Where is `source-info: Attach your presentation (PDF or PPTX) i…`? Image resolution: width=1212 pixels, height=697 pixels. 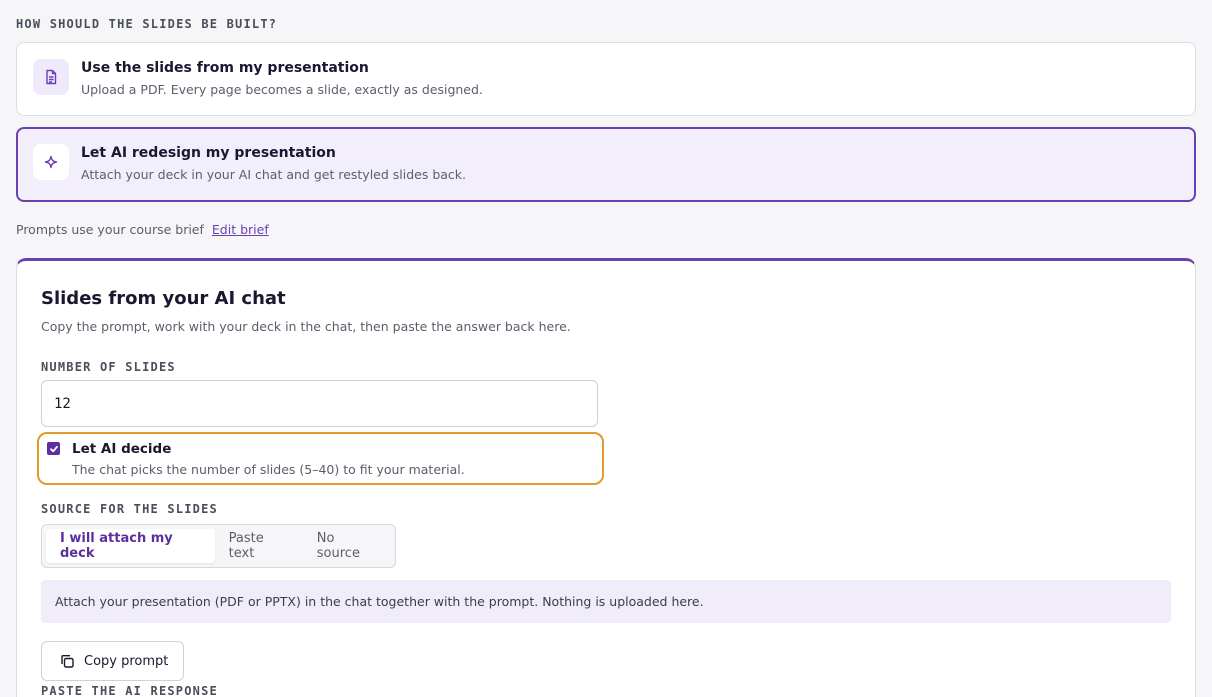
source-info: Attach your presentation (PDF or PPTX) i… is located at coordinates (606, 601).